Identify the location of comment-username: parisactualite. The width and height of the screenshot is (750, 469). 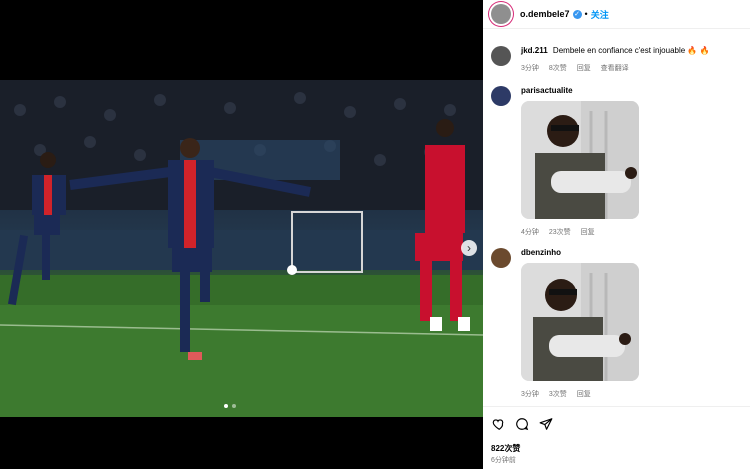
(547, 90).